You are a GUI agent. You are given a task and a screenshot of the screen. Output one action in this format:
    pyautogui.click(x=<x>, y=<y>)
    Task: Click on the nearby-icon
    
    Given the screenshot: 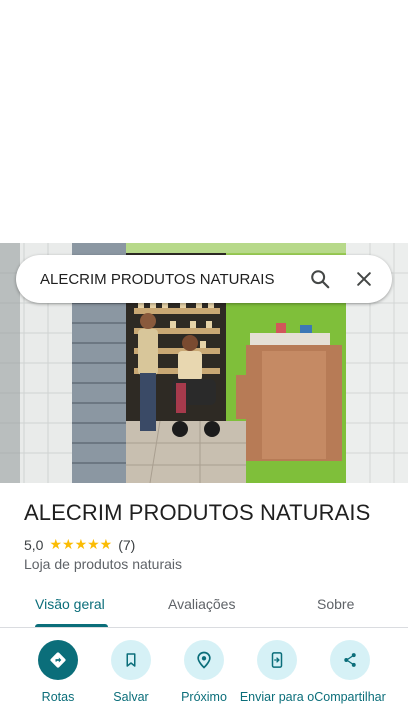 What is the action you would take?
    pyautogui.click(x=204, y=660)
    